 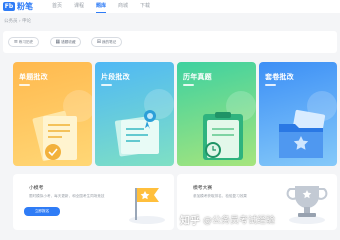 I want to click on flag-icon, so click(x=147, y=206).